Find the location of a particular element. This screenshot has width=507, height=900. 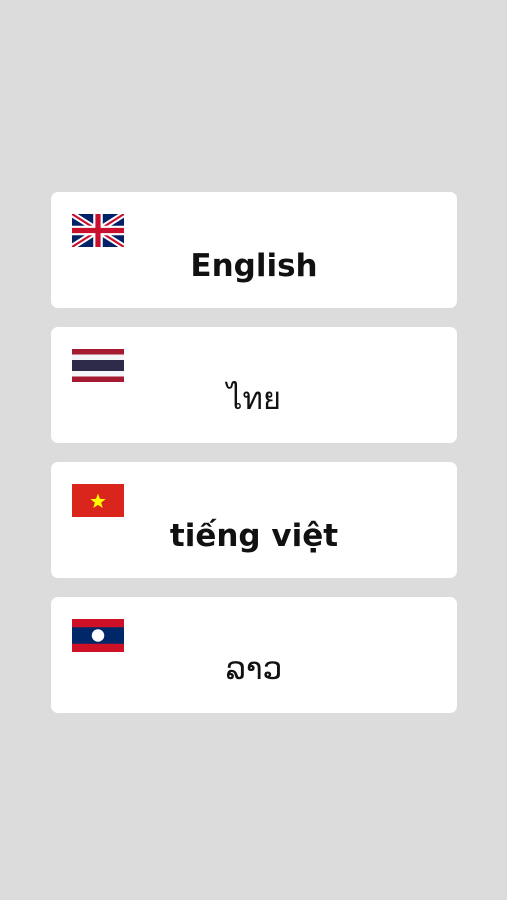

thailand-flag-icon is located at coordinates (98, 365).